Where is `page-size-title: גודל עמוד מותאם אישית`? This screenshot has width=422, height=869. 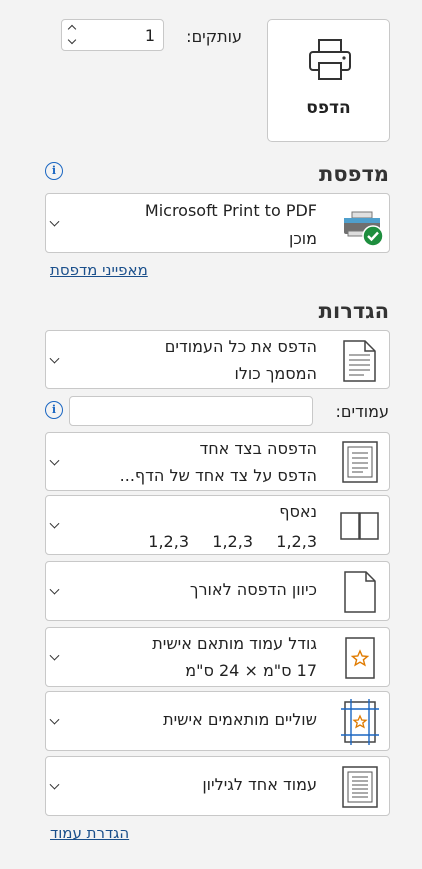 page-size-title: גודל עמוד מותאם אישית is located at coordinates (234, 643).